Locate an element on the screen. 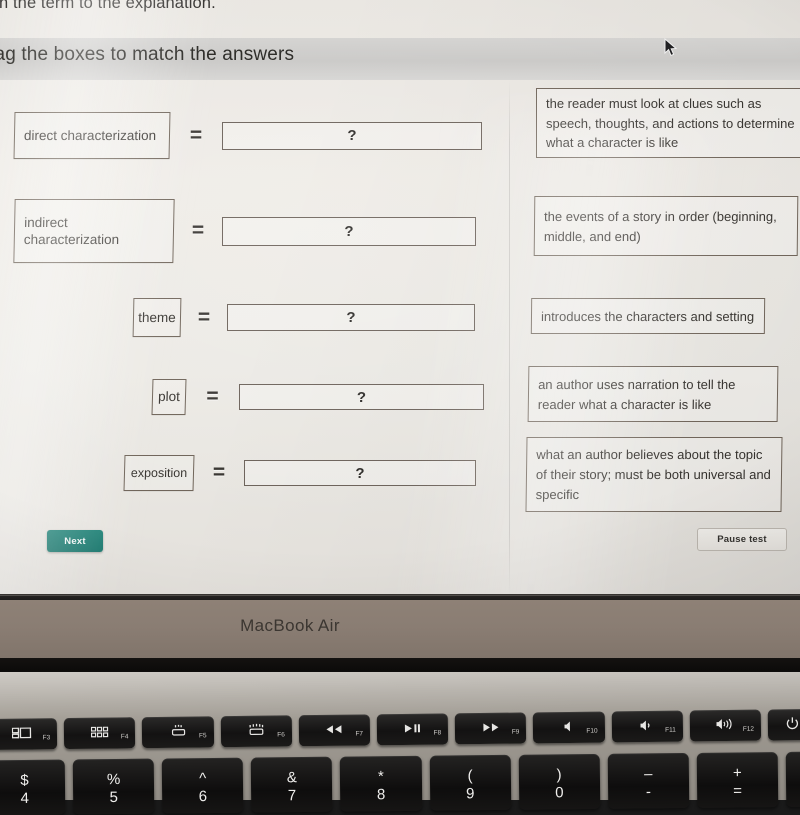 The image size is (800, 815). key-delete-partial is located at coordinates (792, 779).